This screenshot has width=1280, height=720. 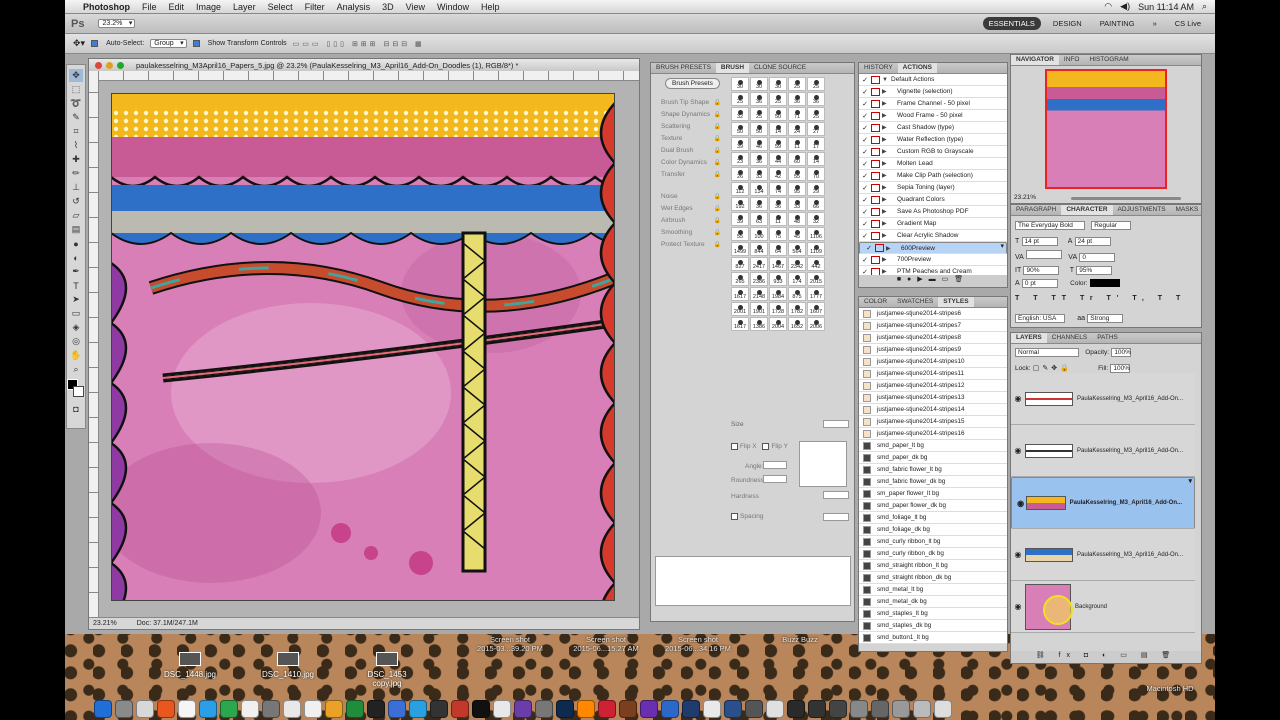 I want to click on move-tool-preset-icon: ✥▾, so click(x=79, y=43).